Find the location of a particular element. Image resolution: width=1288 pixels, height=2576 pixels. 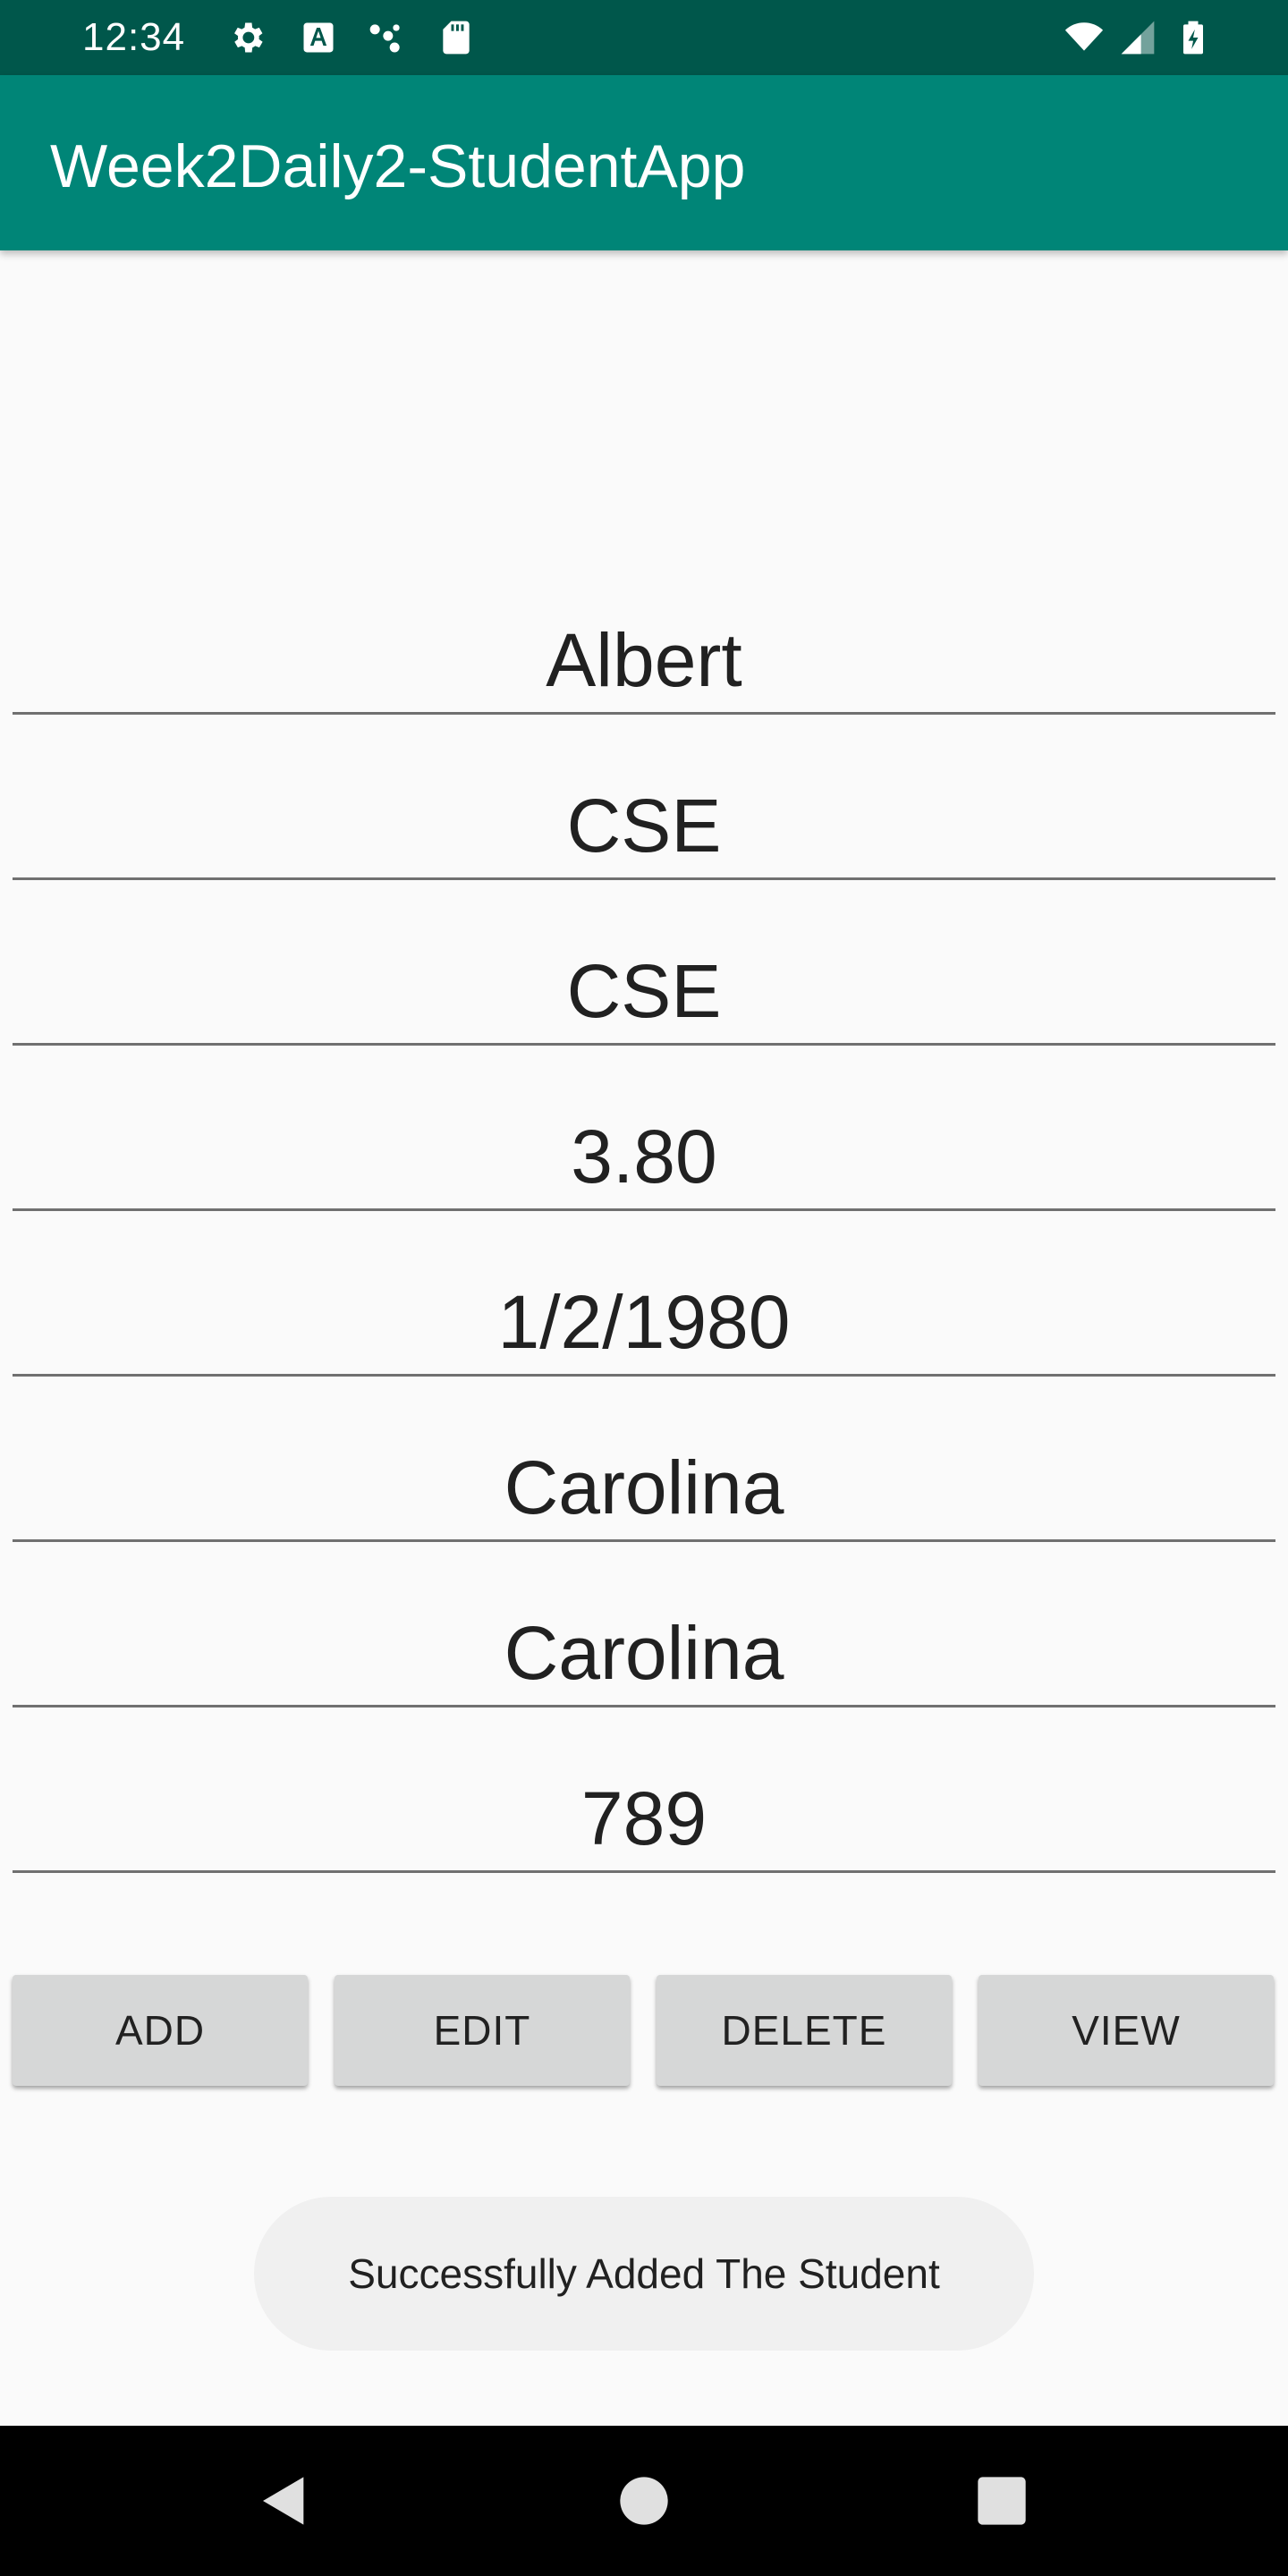

sd-card-icon is located at coordinates (456, 38).